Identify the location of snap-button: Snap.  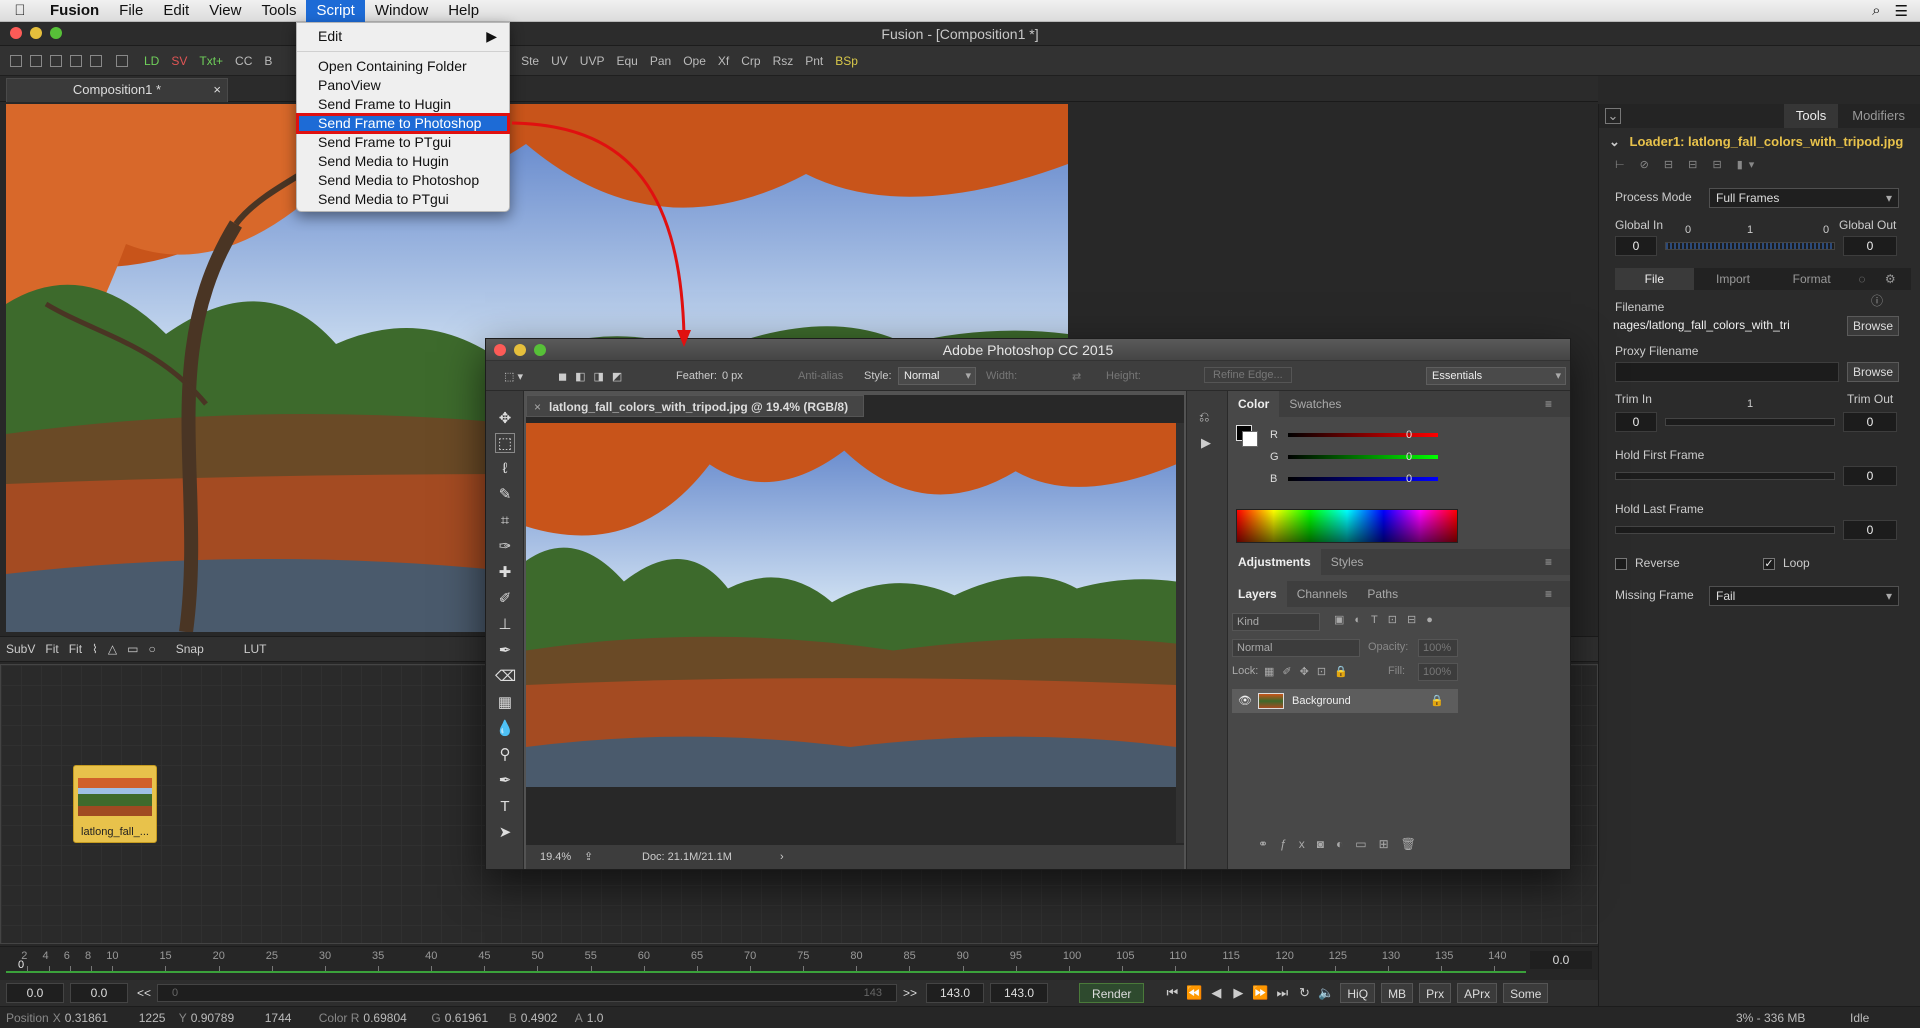
(190, 649).